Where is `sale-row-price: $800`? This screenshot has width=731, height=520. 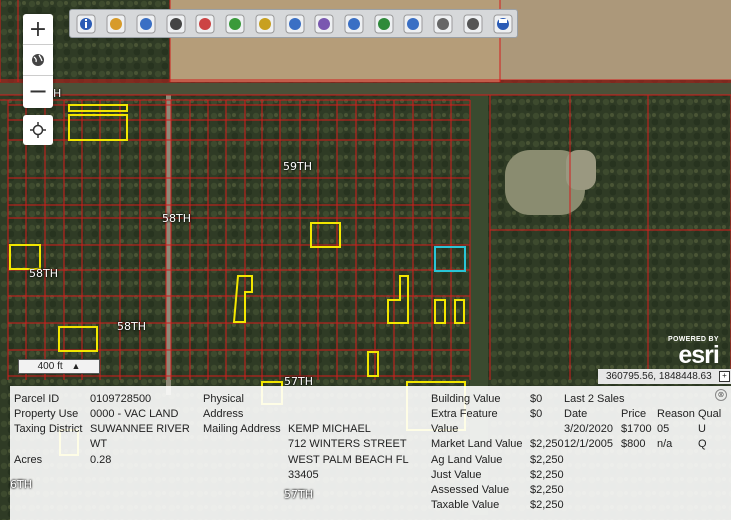 sale-row-price: $800 is located at coordinates (633, 444).